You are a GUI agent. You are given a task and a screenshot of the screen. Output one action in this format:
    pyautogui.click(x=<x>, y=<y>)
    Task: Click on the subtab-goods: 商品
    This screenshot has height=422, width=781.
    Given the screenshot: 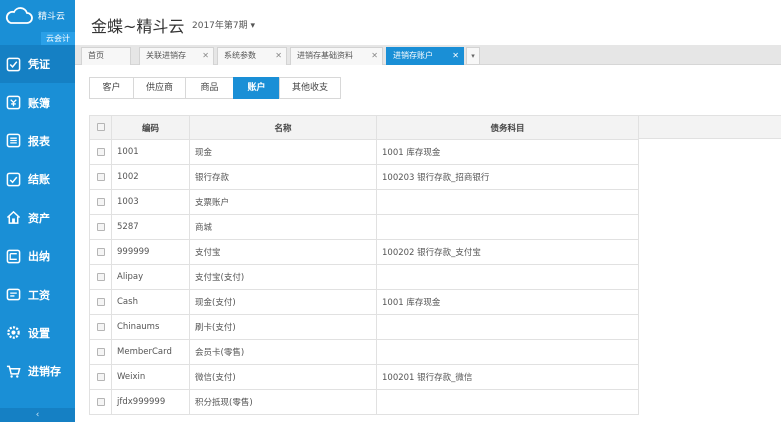 What is the action you would take?
    pyautogui.click(x=209, y=88)
    